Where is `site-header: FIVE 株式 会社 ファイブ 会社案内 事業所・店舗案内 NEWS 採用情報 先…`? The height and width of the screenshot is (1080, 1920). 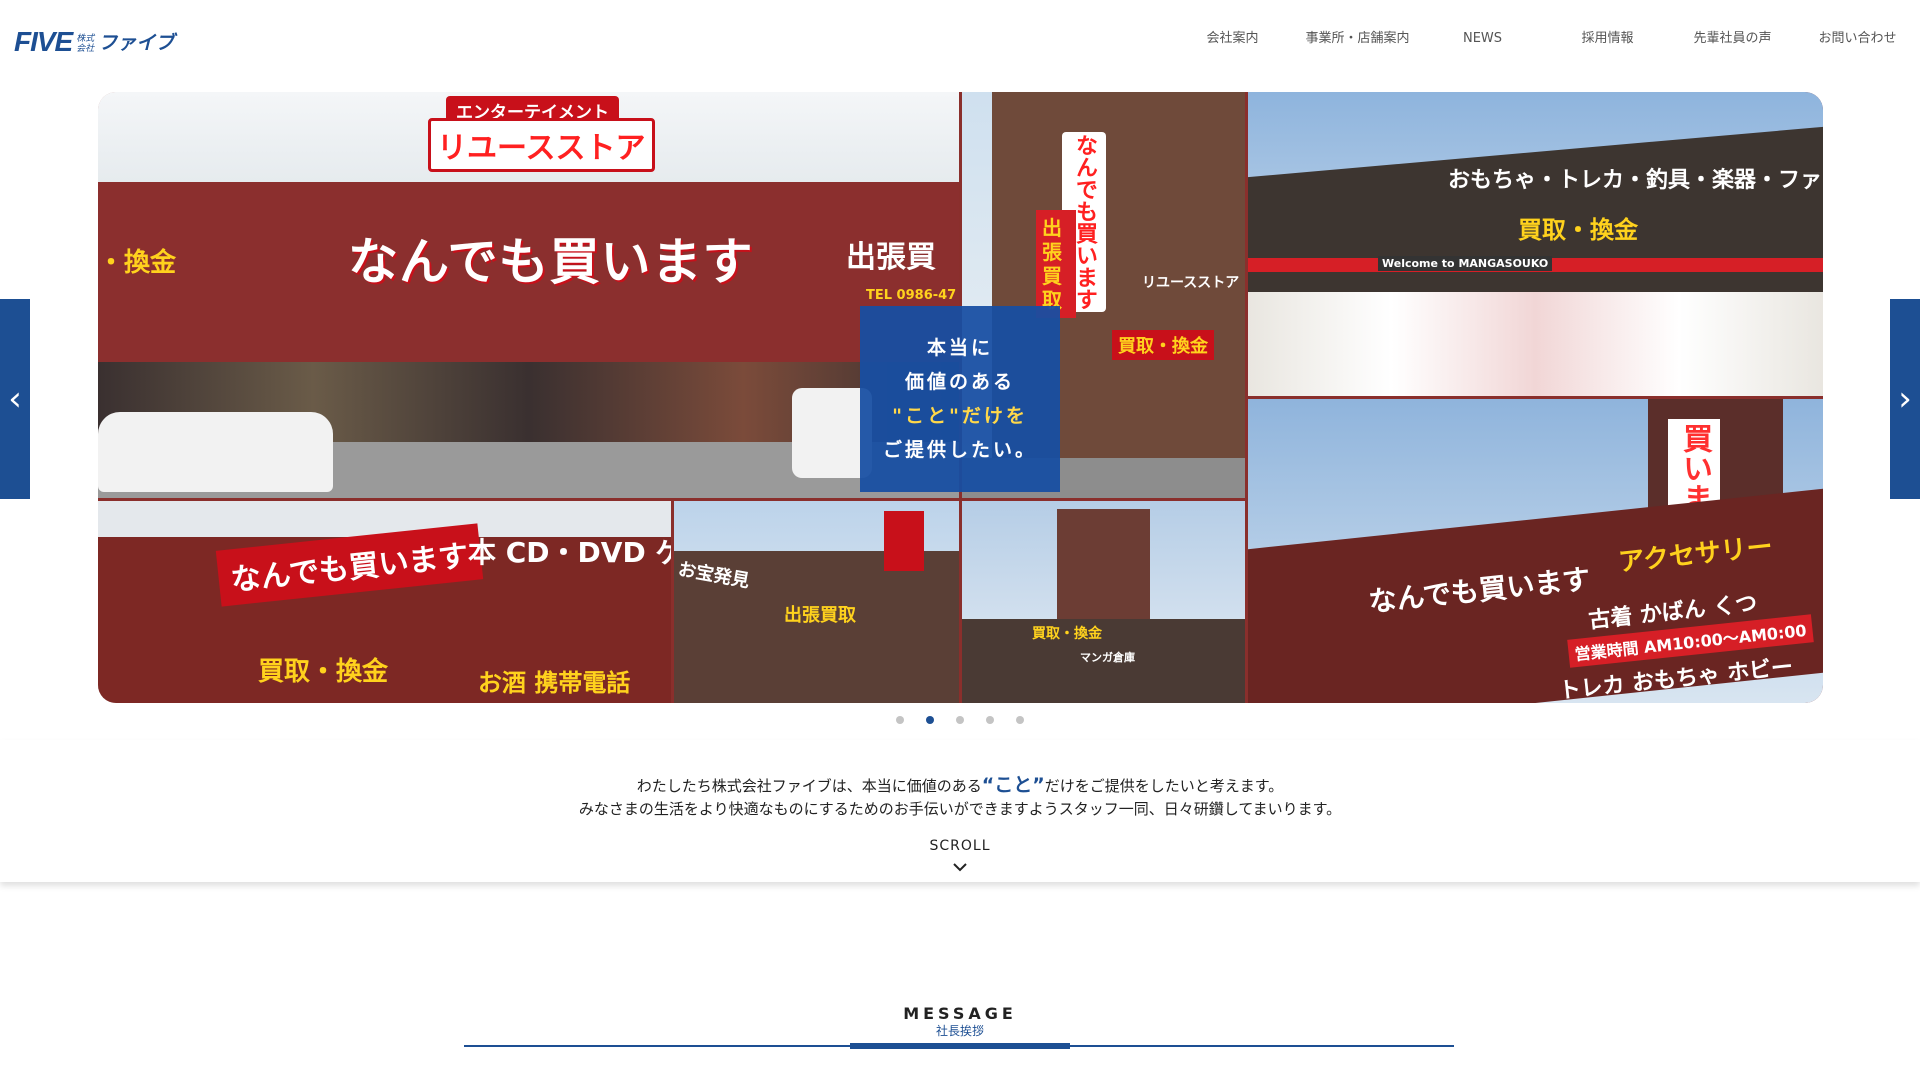 site-header: FIVE 株式 会社 ファイブ 会社案内 事業所・店舗案内 NEWS 採用情報 先… is located at coordinates (960, 40).